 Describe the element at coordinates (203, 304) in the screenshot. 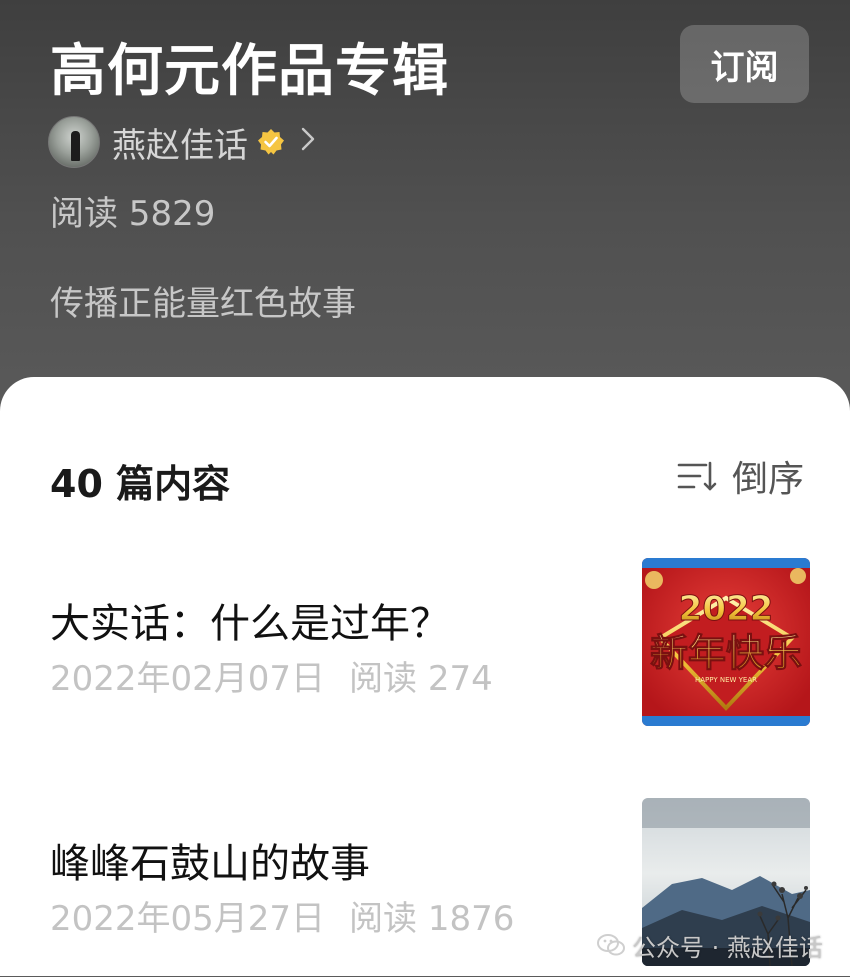

I see `album-description: 传播正能量红色故事` at that location.